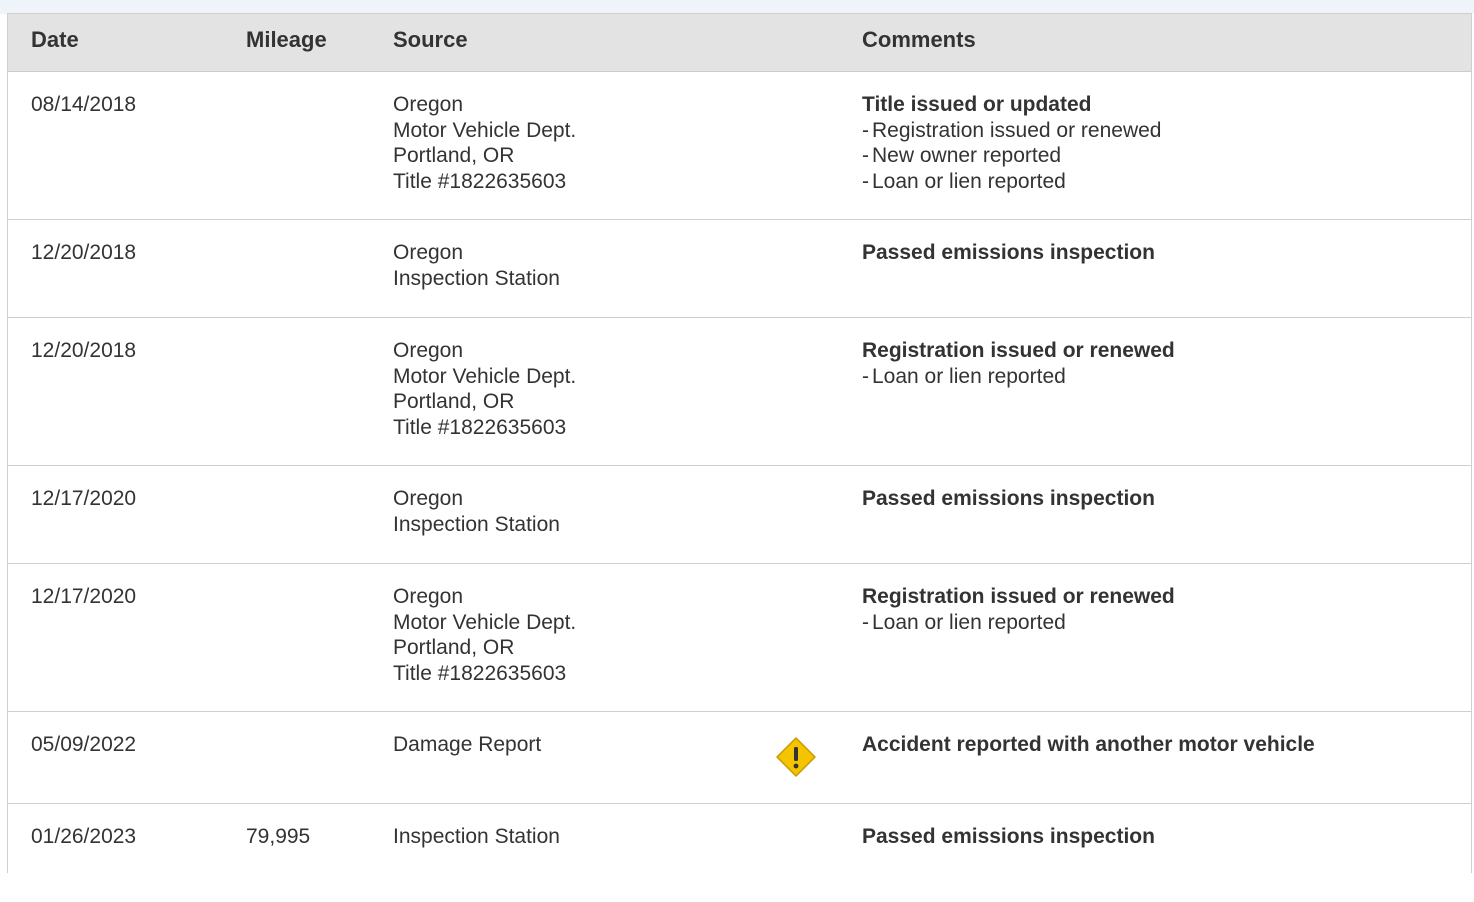 This screenshot has height=902, width=1474. I want to click on row-source: Damage Report, so click(467, 745).